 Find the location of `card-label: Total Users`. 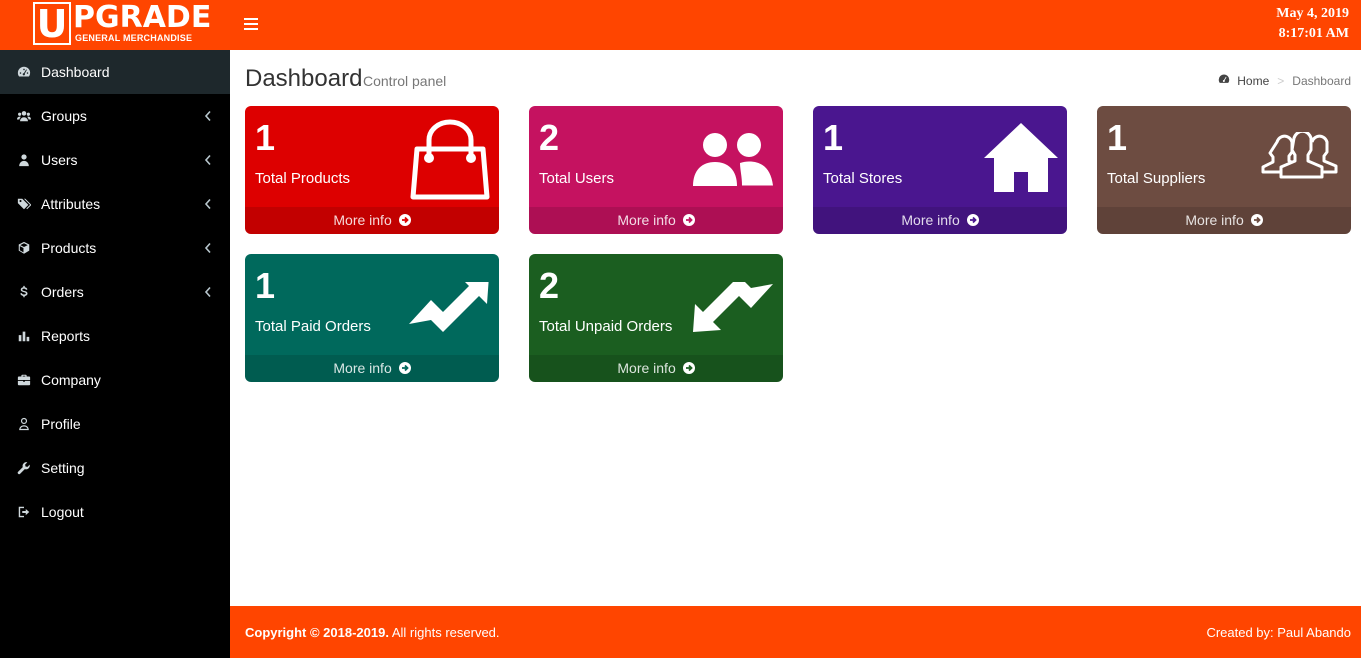

card-label: Total Users is located at coordinates (577, 178).